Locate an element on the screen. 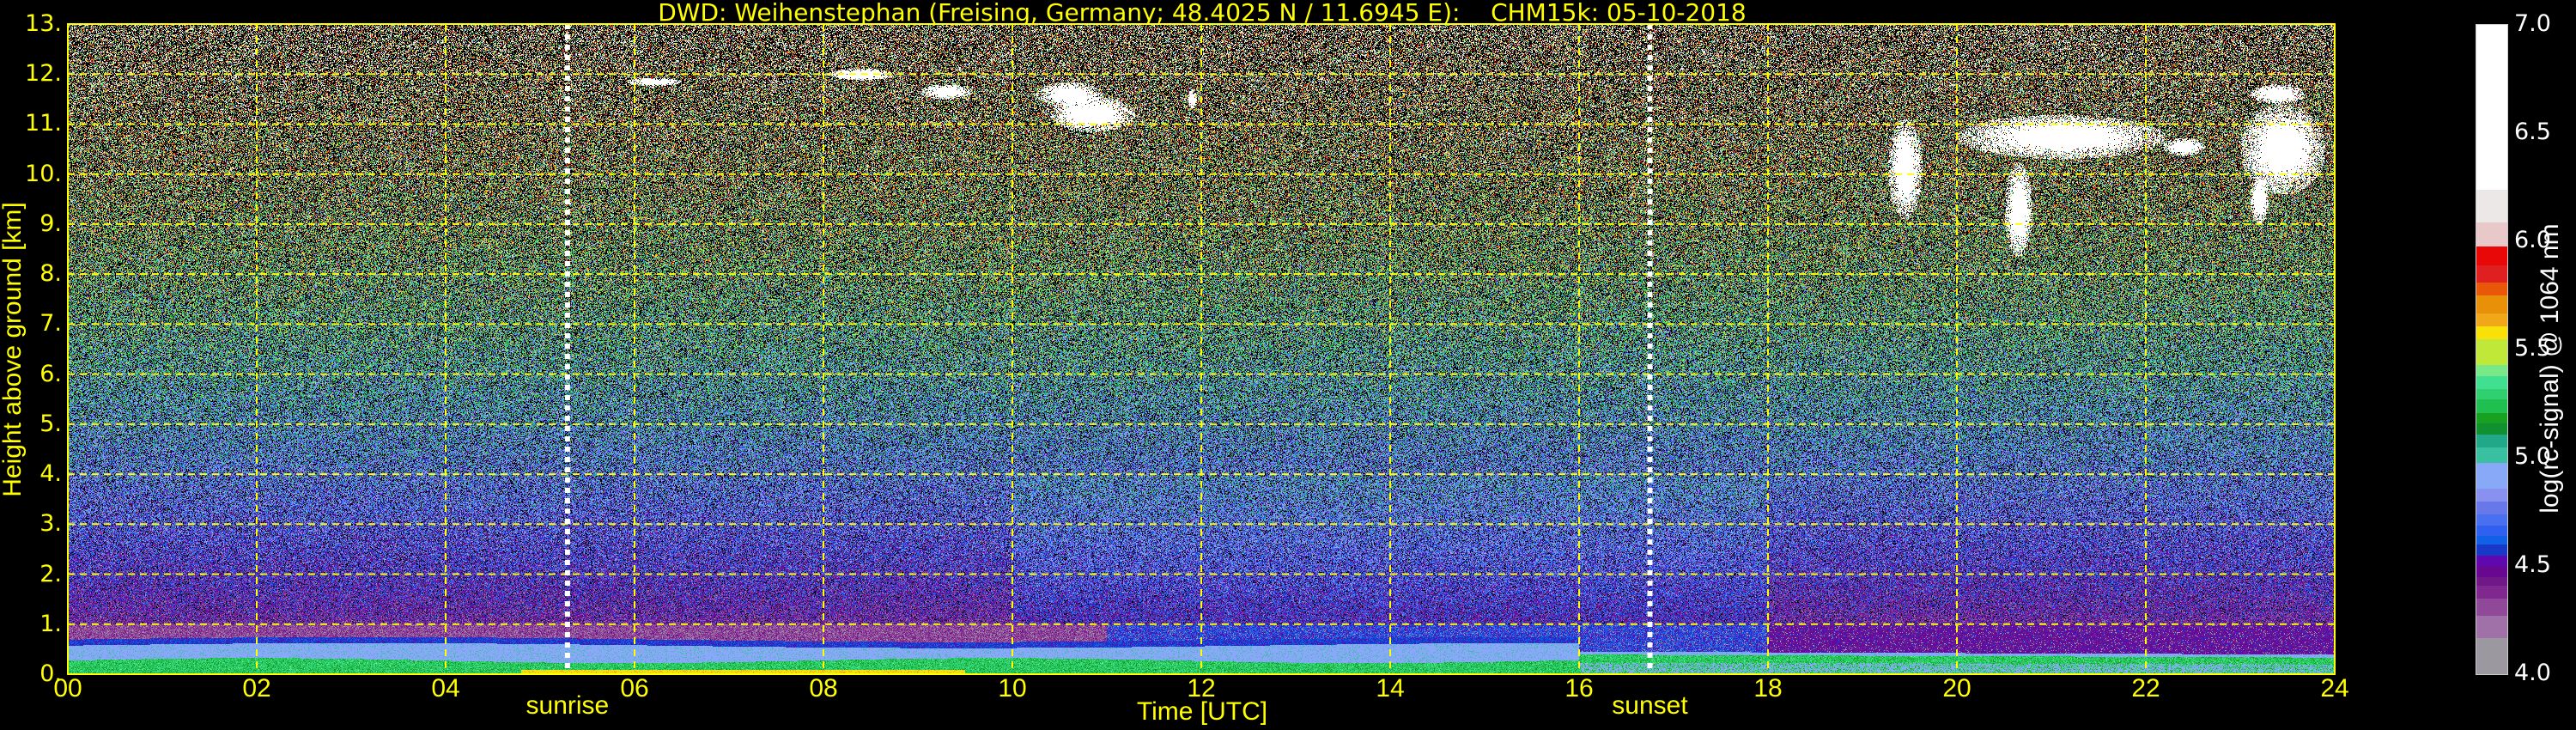  y-tick-label: 13. is located at coordinates (44, 23).